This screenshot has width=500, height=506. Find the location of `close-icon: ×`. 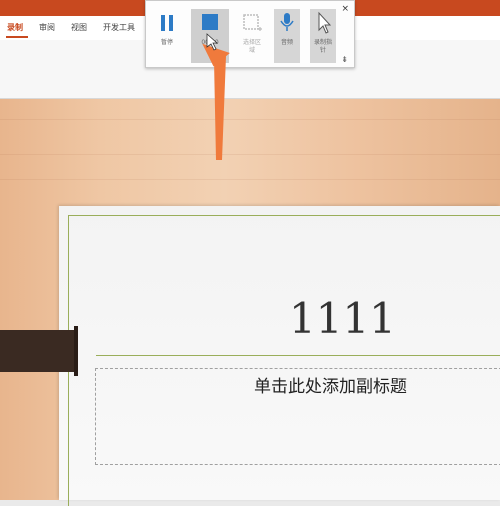

close-icon: × is located at coordinates (345, 9).